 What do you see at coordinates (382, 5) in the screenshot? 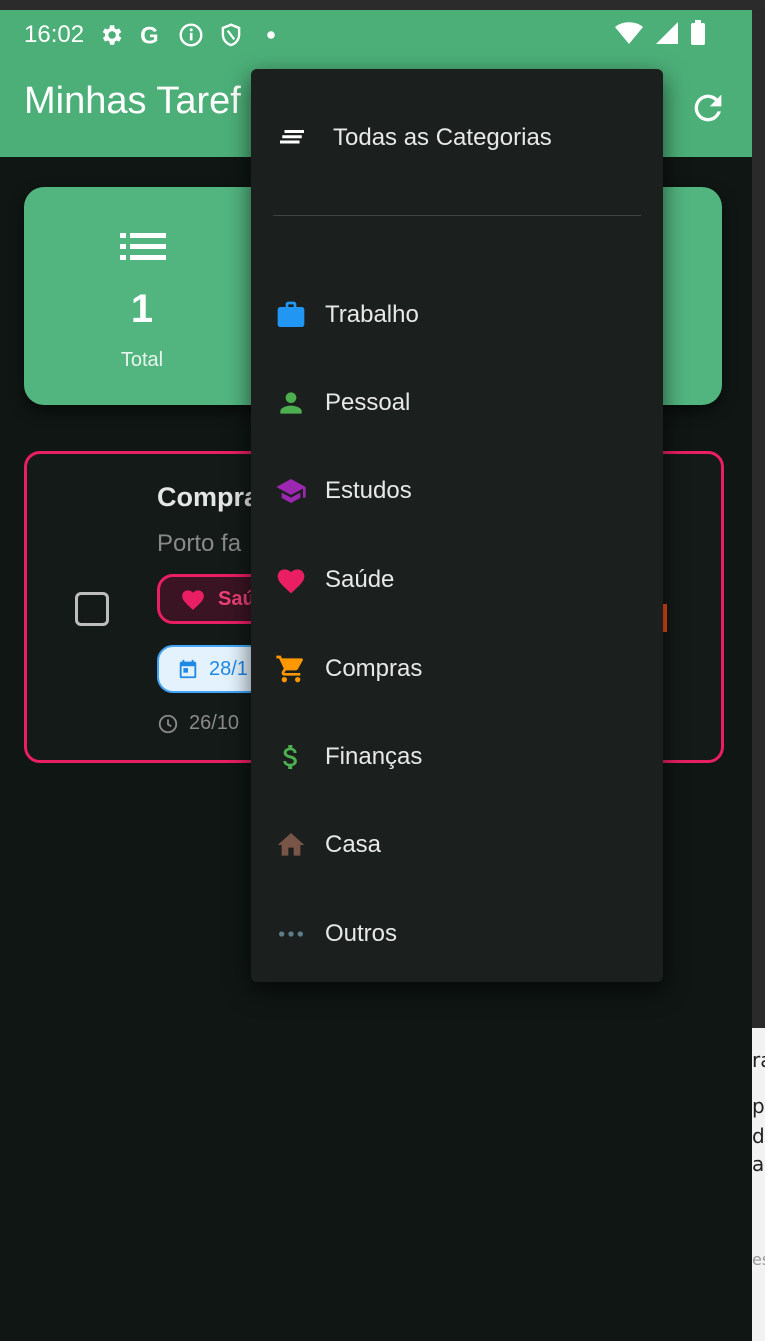
I see `window-top-strip` at bounding box center [382, 5].